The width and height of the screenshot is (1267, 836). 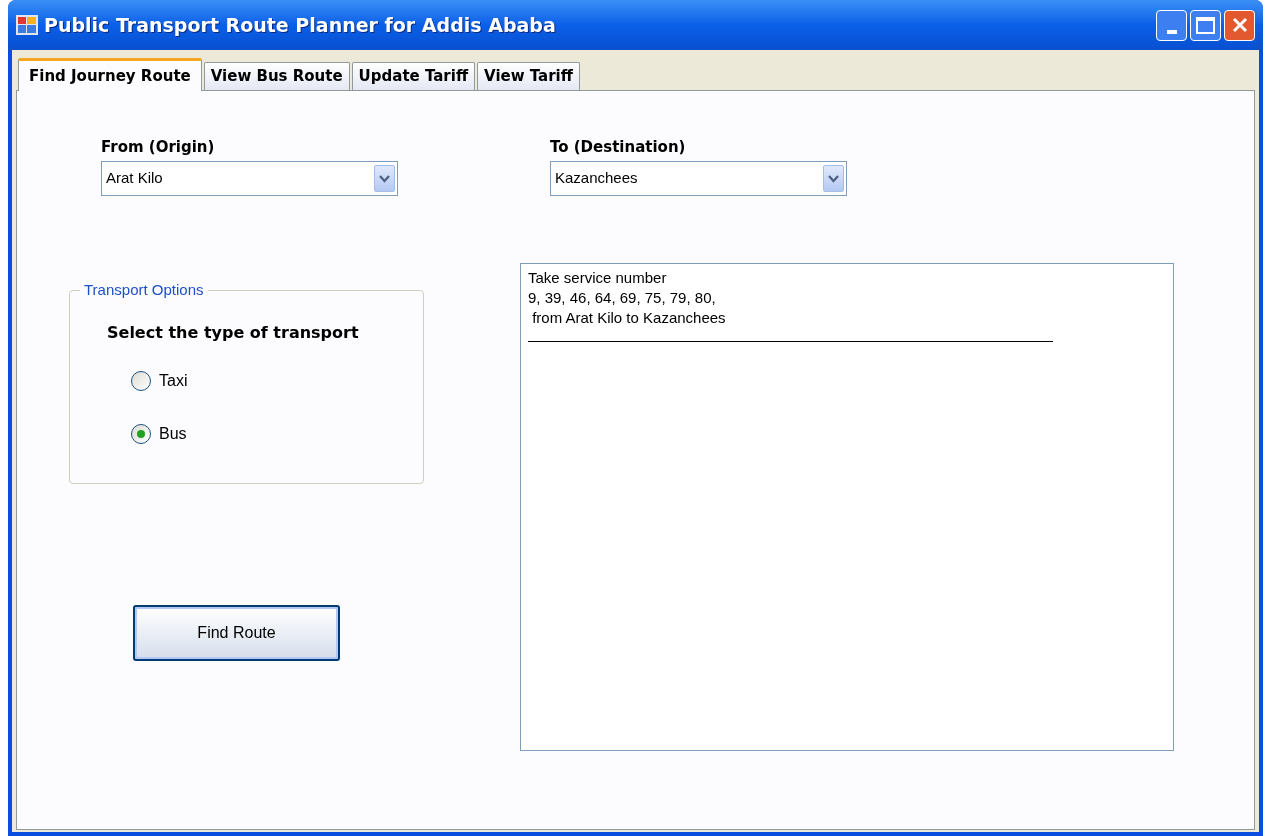 What do you see at coordinates (618, 147) in the screenshot?
I see `field-label: To (Destination)` at bounding box center [618, 147].